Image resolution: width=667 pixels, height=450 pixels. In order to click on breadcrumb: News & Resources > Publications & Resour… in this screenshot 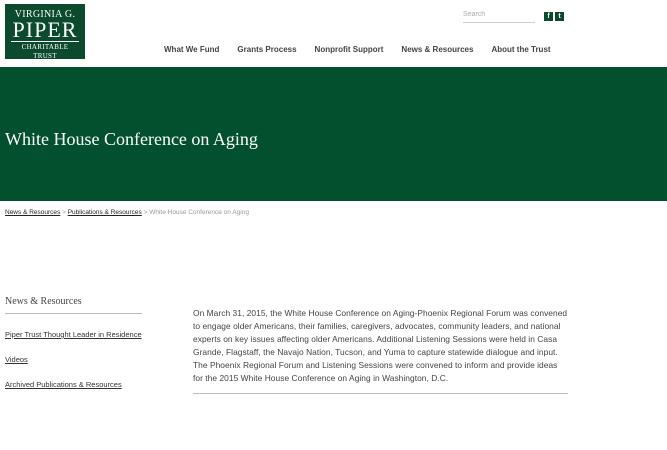, I will do `click(127, 212)`.